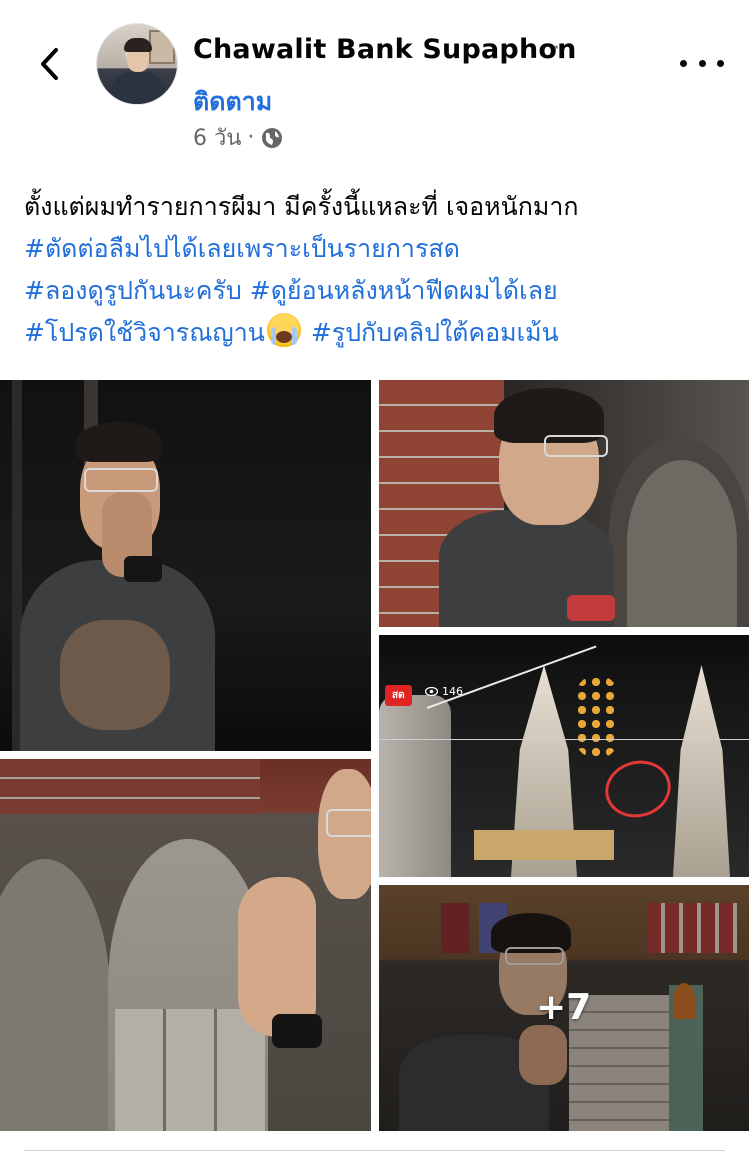  Describe the element at coordinates (55, 995) in the screenshot. I see `stone-arch` at that location.